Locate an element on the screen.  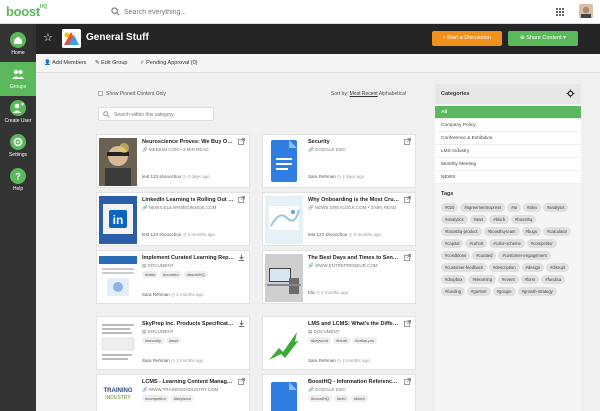
tag-chip: #google is located at coordinates (504, 291).